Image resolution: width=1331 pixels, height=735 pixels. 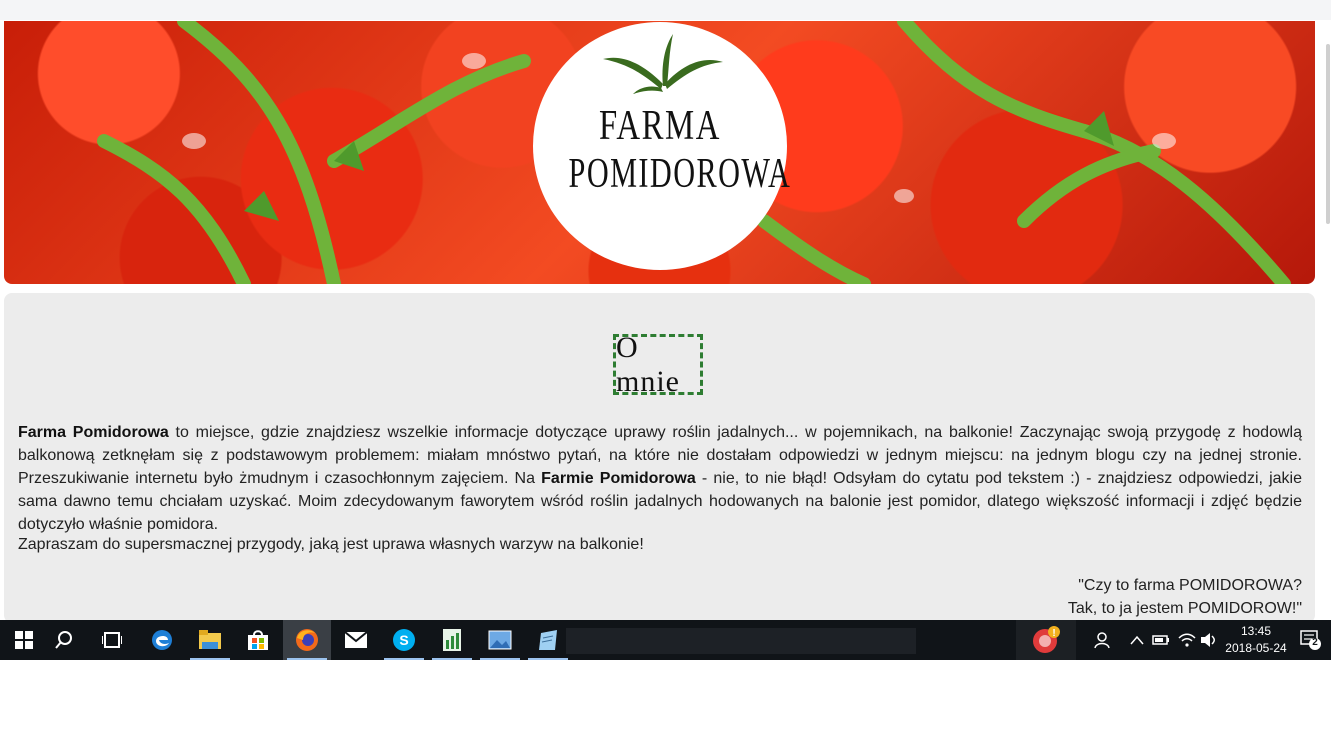 What do you see at coordinates (680, 174) in the screenshot?
I see `logo-line-pomidorowa: POMIDOROWA` at bounding box center [680, 174].